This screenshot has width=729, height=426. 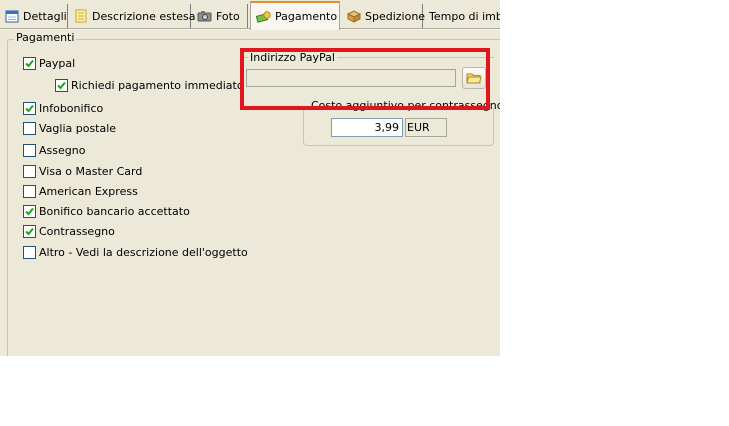 What do you see at coordinates (29, 128) in the screenshot?
I see `checkbox-vaglia-postale` at bounding box center [29, 128].